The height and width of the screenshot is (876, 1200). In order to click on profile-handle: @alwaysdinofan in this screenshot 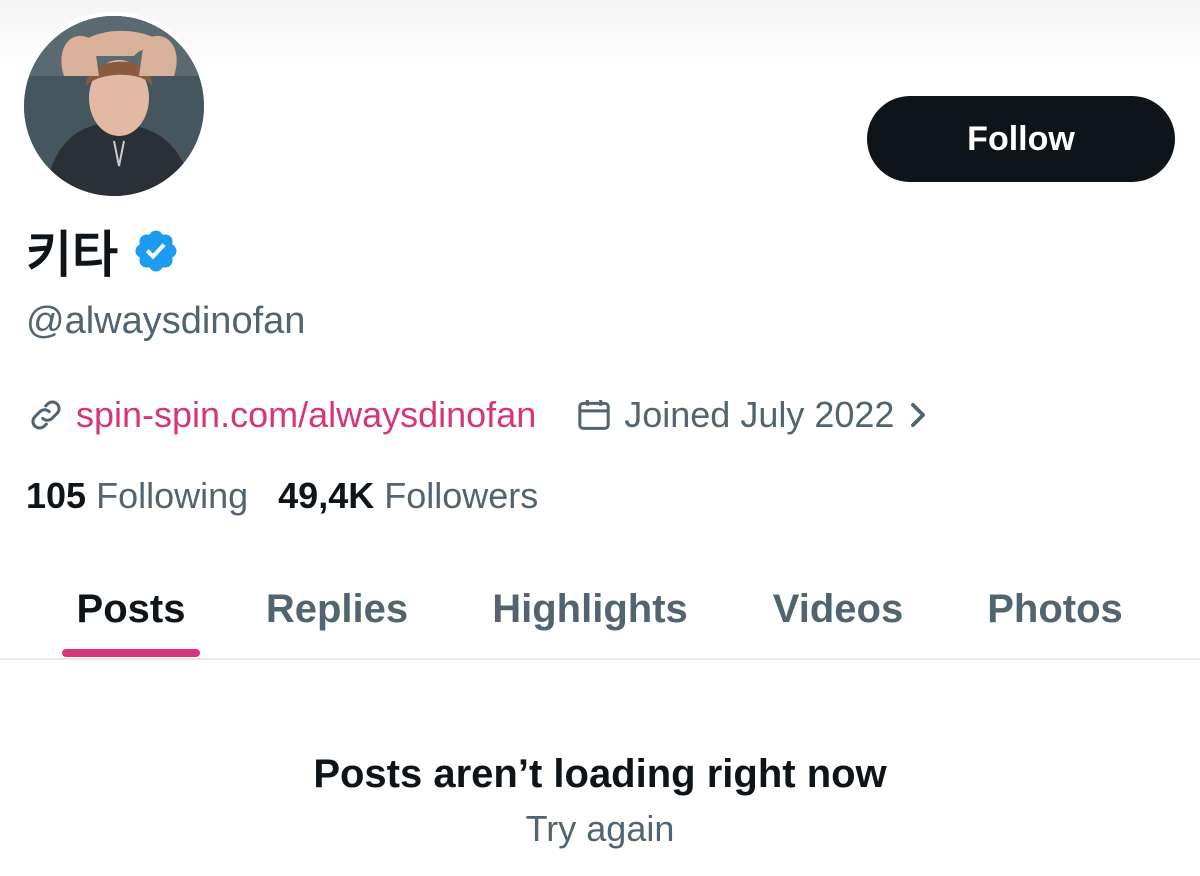, I will do `click(166, 321)`.